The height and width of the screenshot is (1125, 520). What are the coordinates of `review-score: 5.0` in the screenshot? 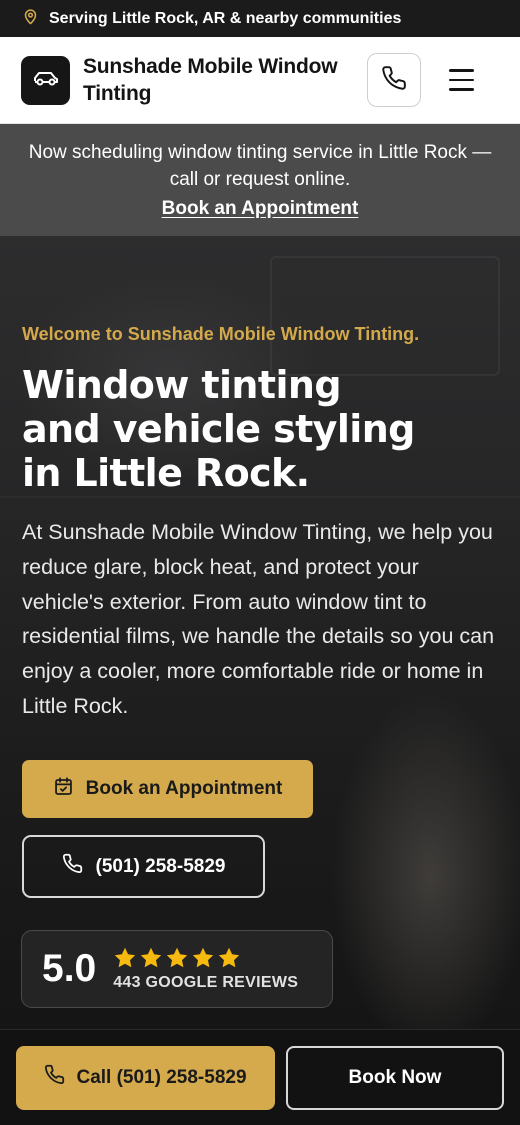 It's located at (69, 968).